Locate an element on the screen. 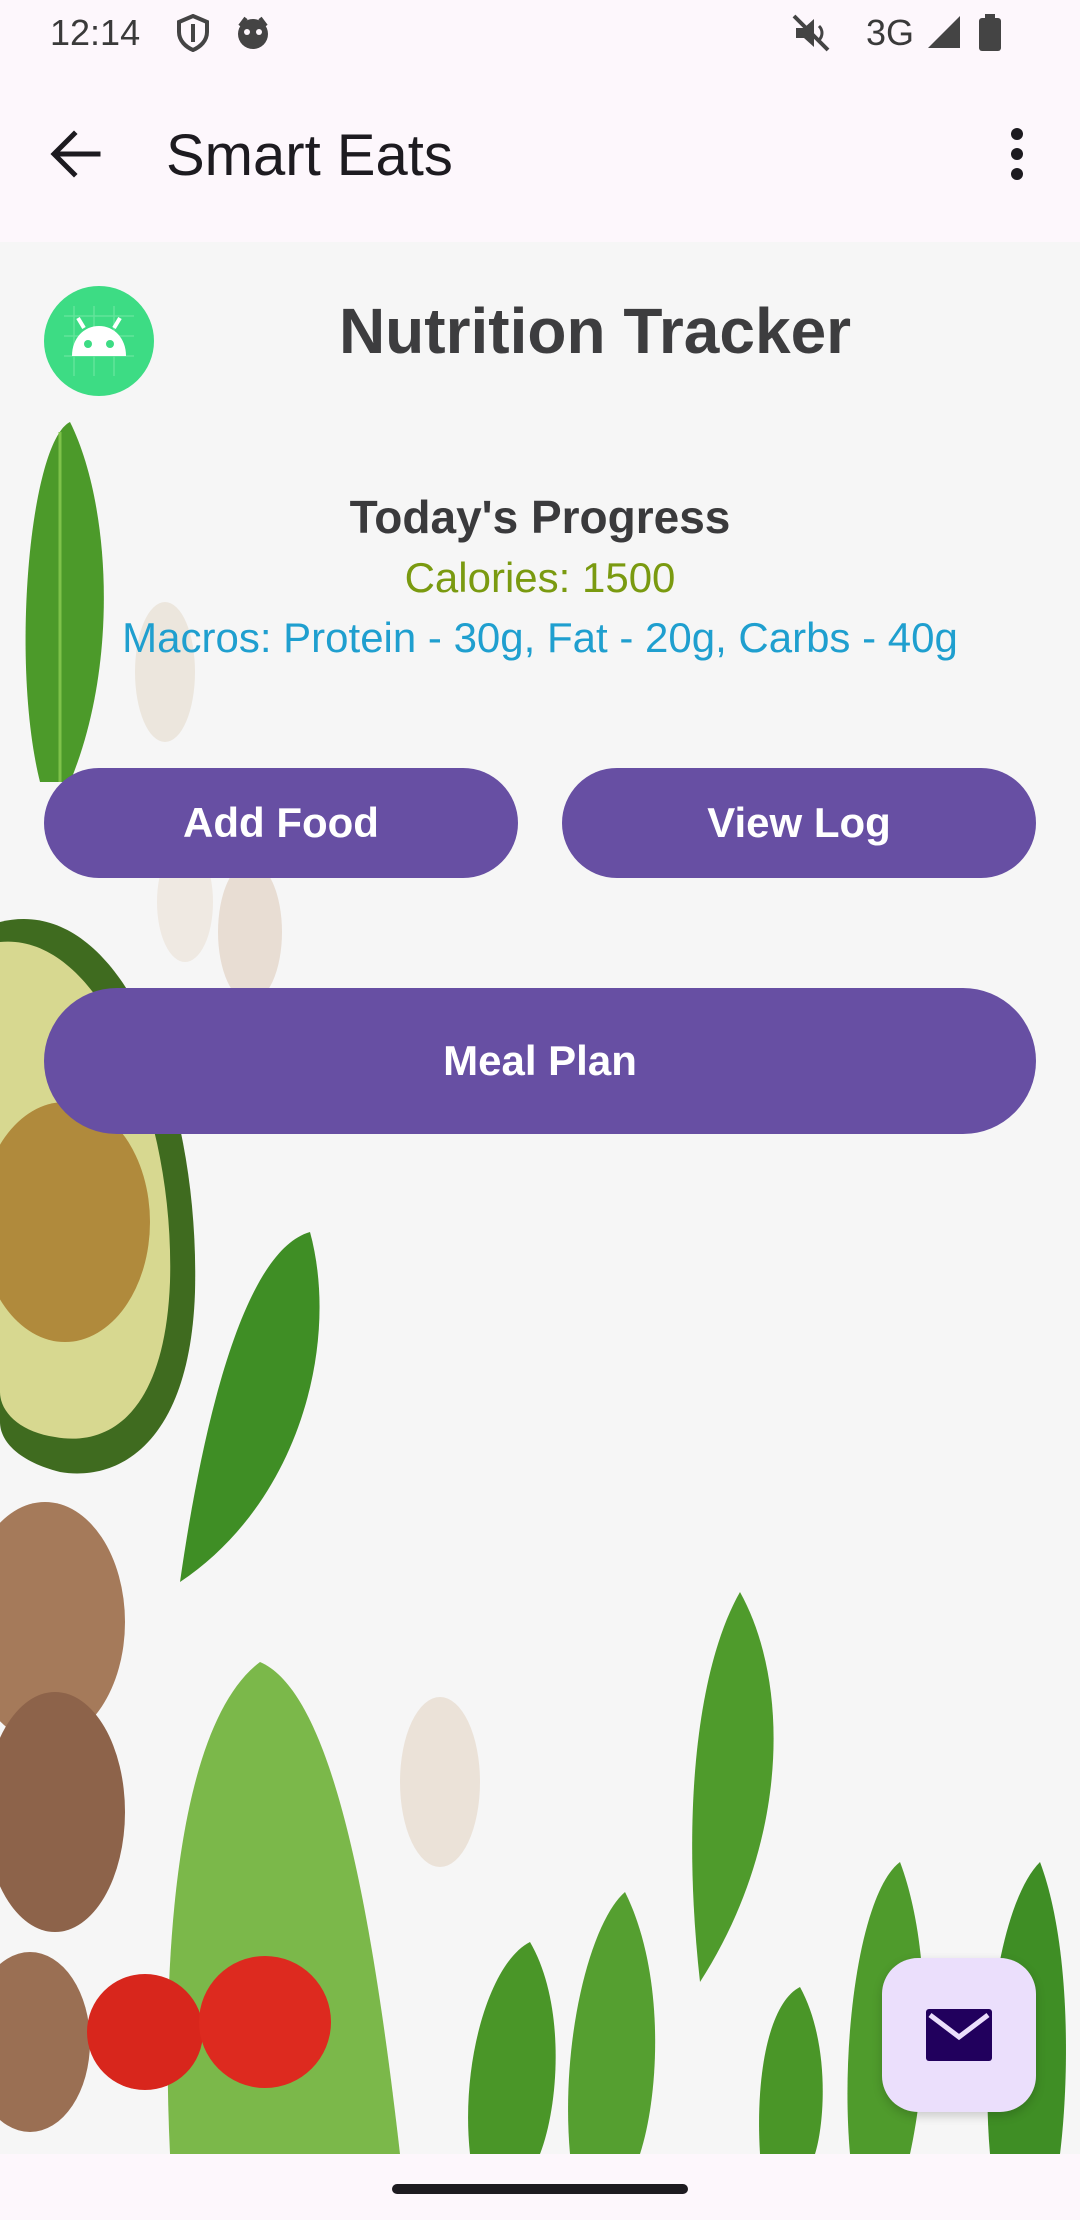  network-type: 3G is located at coordinates (890, 32).